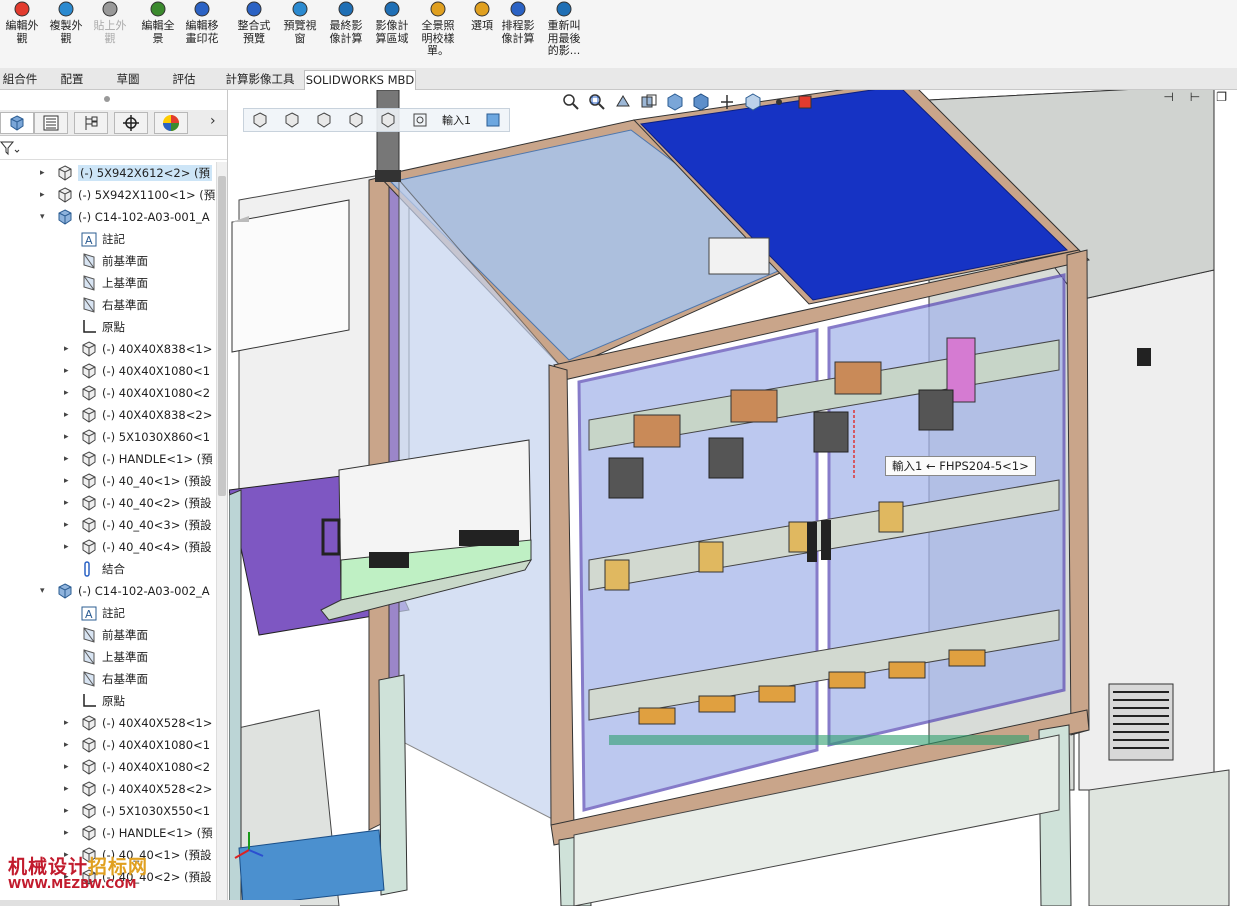 This screenshot has height=906, width=1237. I want to click on bottom-model-tabs, so click(150, 903).